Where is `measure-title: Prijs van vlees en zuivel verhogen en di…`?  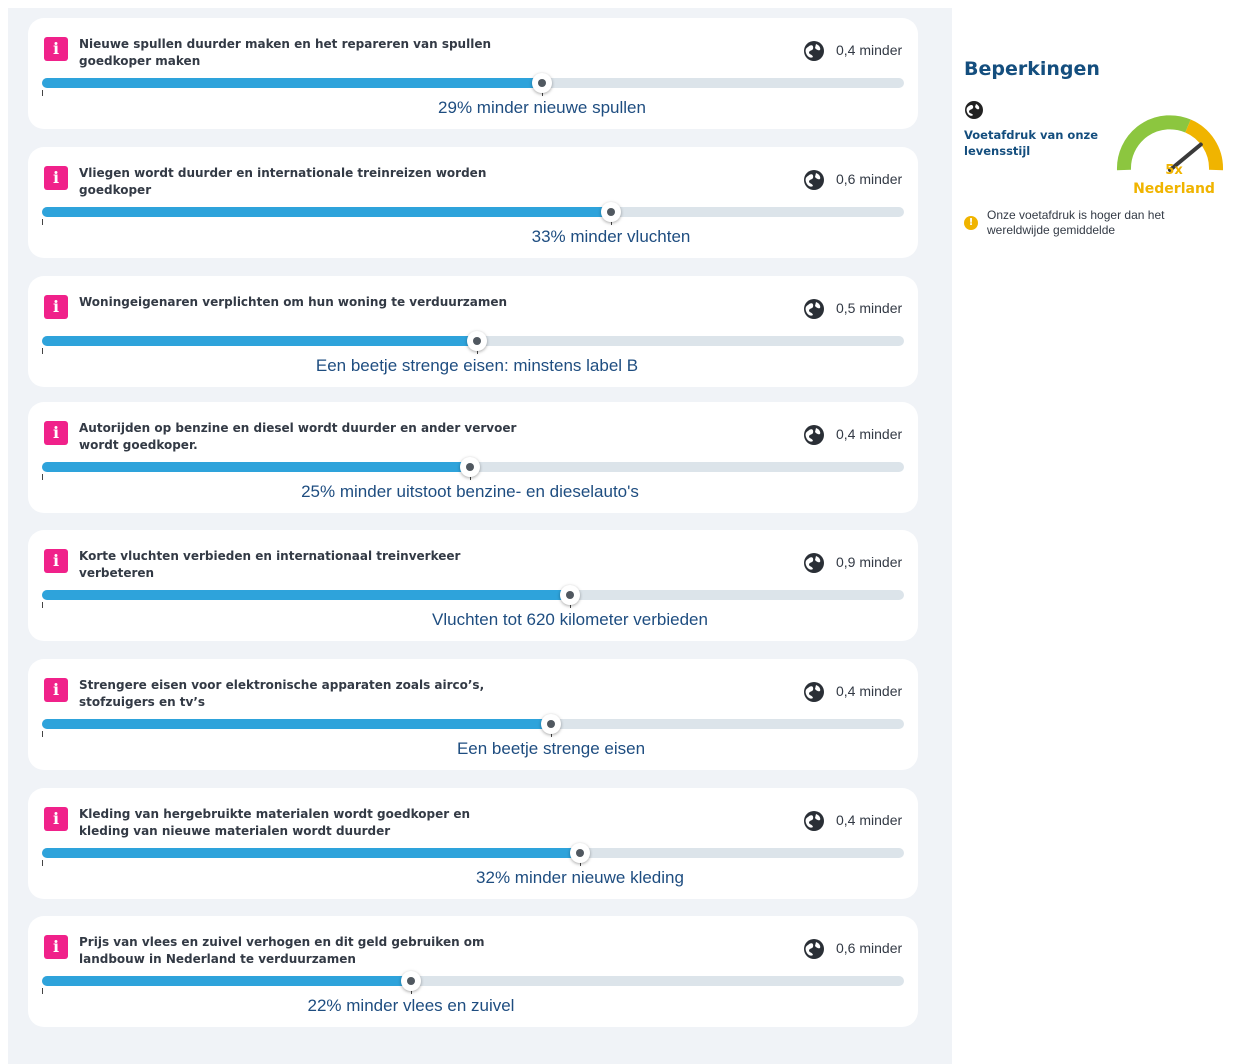 measure-title: Prijs van vlees en zuivel verhogen en di… is located at coordinates (282, 950).